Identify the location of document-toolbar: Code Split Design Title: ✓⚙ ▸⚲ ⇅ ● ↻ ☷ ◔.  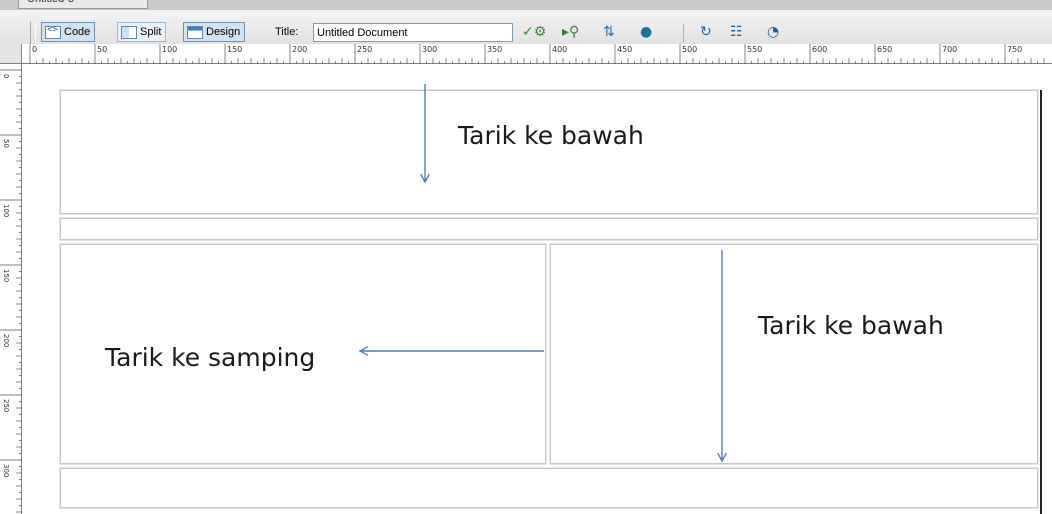
(526, 27).